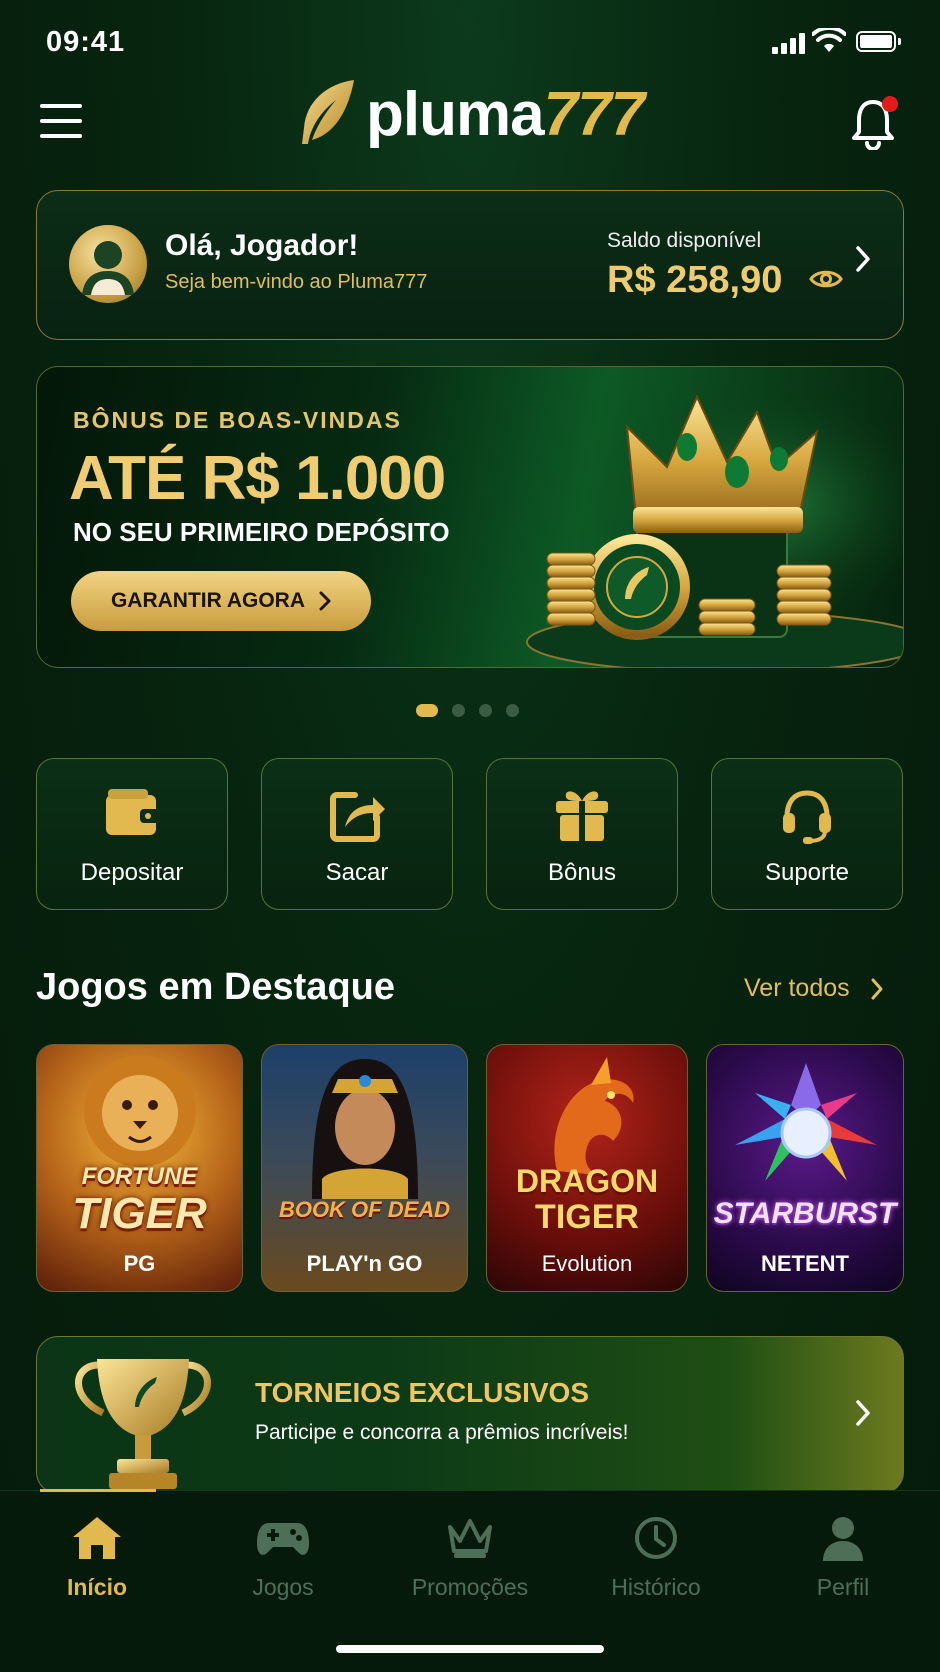  What do you see at coordinates (422, 1392) in the screenshot?
I see `tournament-title: TORNEIOS EXCLUSIVOS` at bounding box center [422, 1392].